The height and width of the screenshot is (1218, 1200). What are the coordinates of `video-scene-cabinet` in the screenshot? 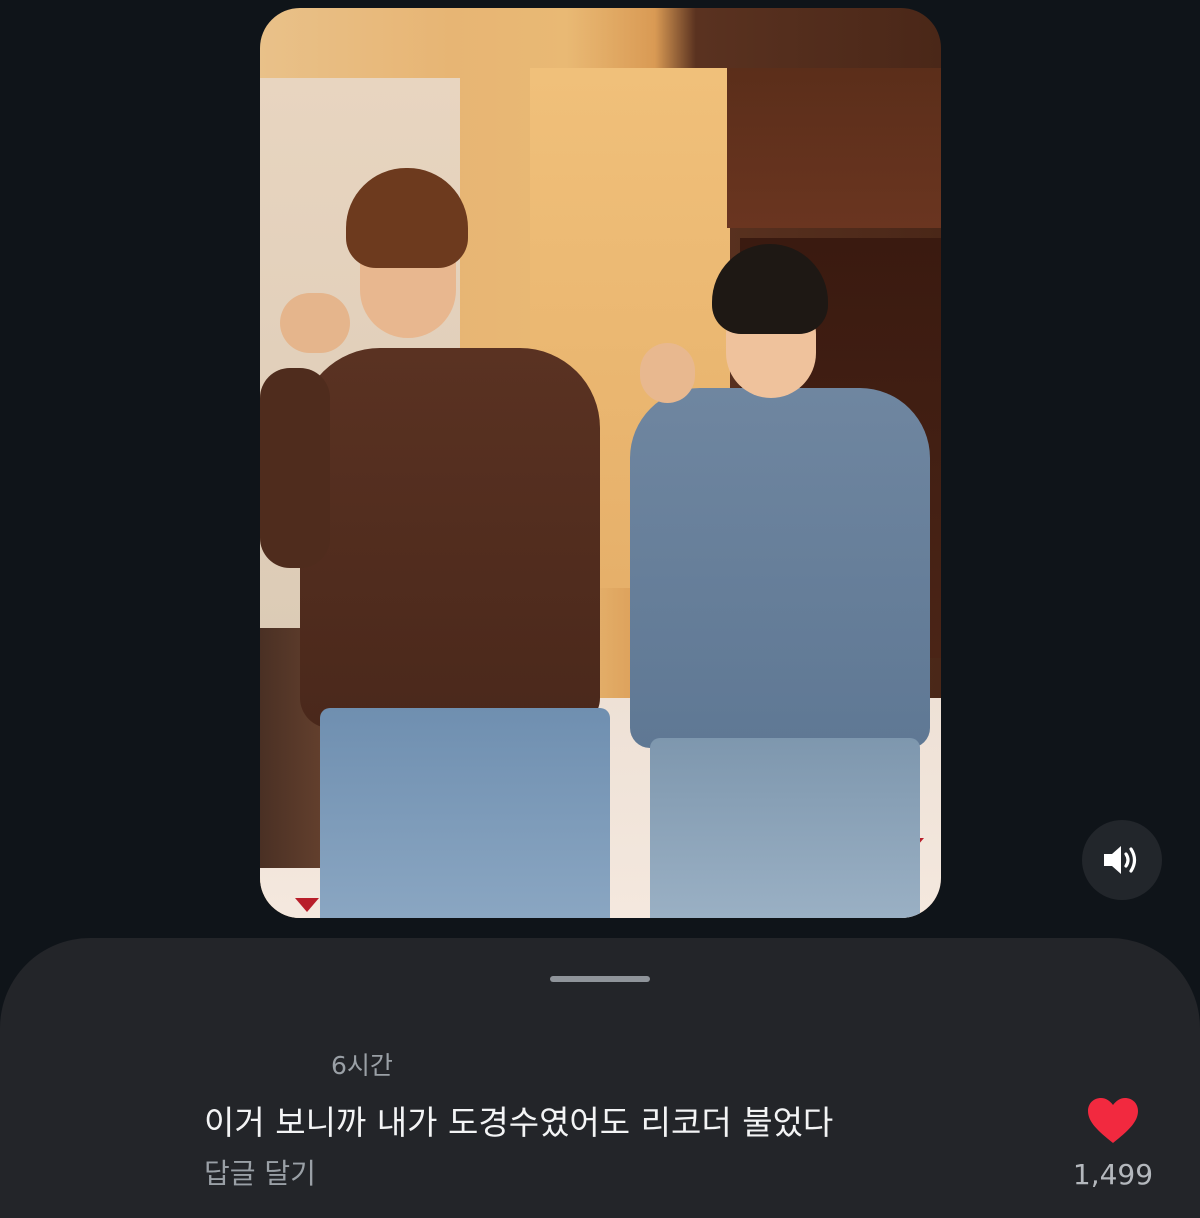 It's located at (834, 148).